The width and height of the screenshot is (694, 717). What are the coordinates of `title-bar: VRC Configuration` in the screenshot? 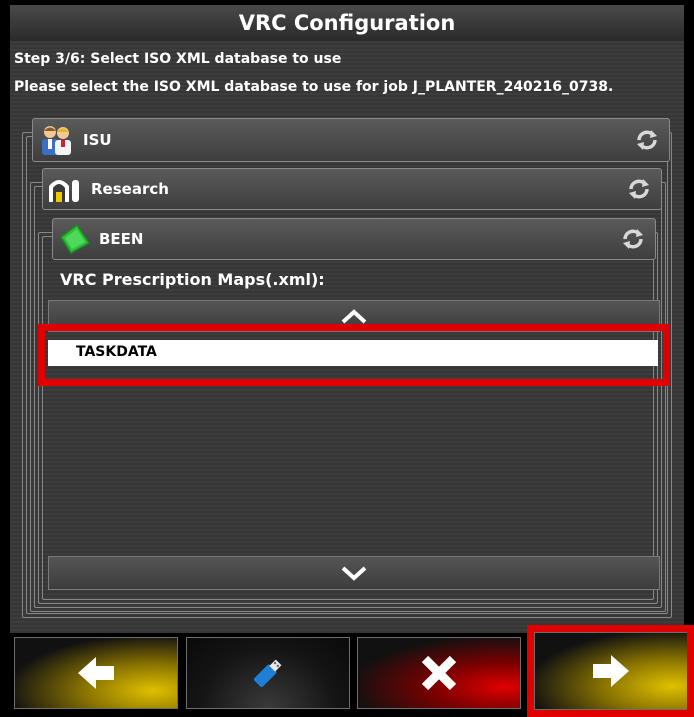 It's located at (347, 23).